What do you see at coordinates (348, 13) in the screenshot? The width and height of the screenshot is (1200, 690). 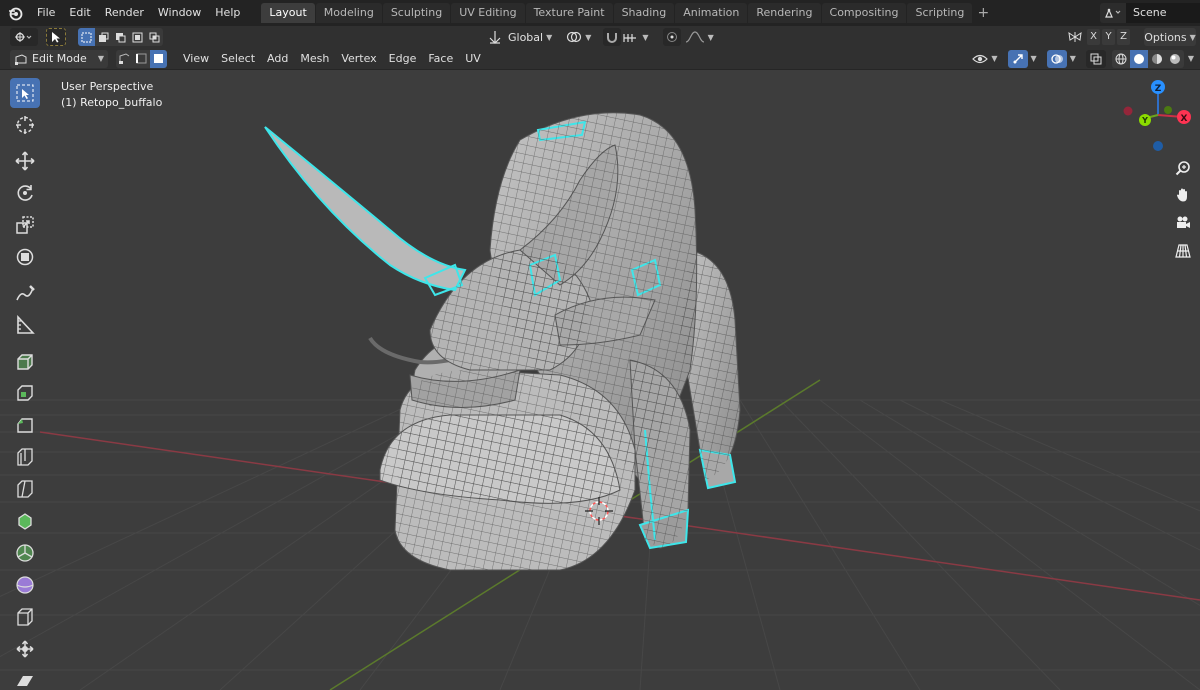 I see `tab-modeling: Modeling` at bounding box center [348, 13].